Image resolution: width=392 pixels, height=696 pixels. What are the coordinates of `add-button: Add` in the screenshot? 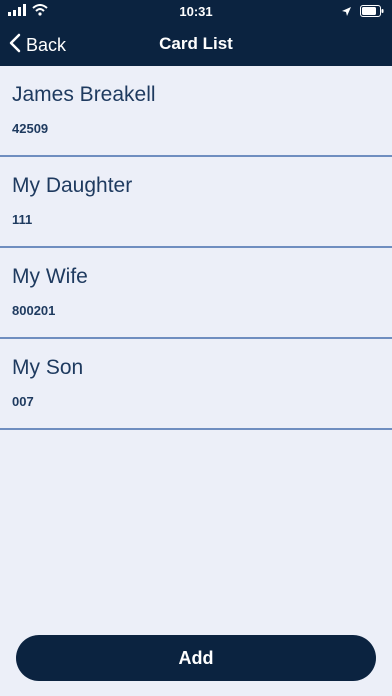 It's located at (196, 658).